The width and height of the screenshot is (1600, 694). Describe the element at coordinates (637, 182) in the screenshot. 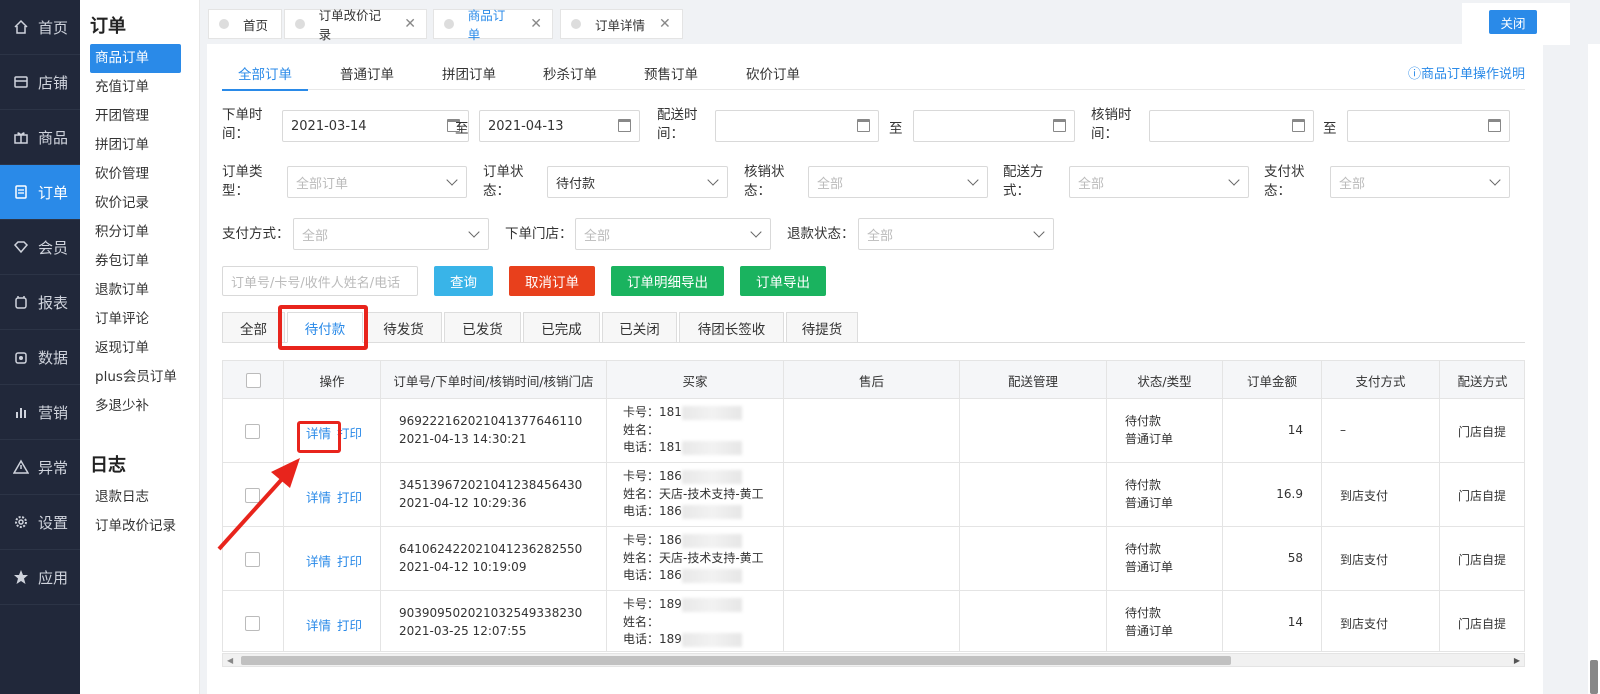

I see `order-status-select: 待付款` at that location.